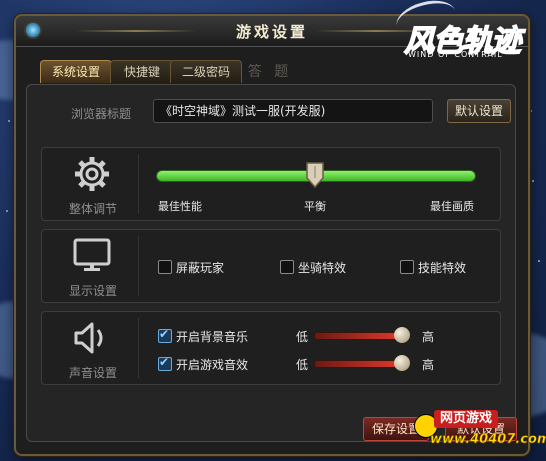  I want to click on bgm-label: 开启背景音乐, so click(212, 337).